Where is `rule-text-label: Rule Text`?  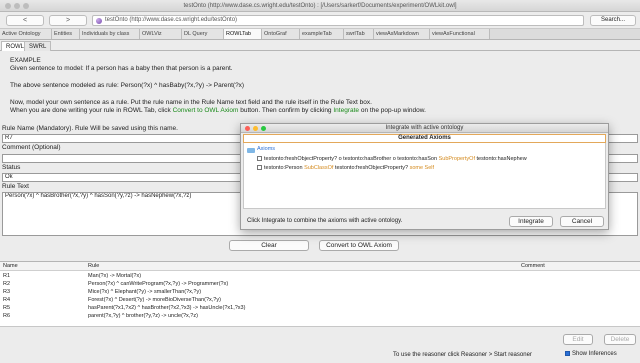 rule-text-label: Rule Text is located at coordinates (15, 186).